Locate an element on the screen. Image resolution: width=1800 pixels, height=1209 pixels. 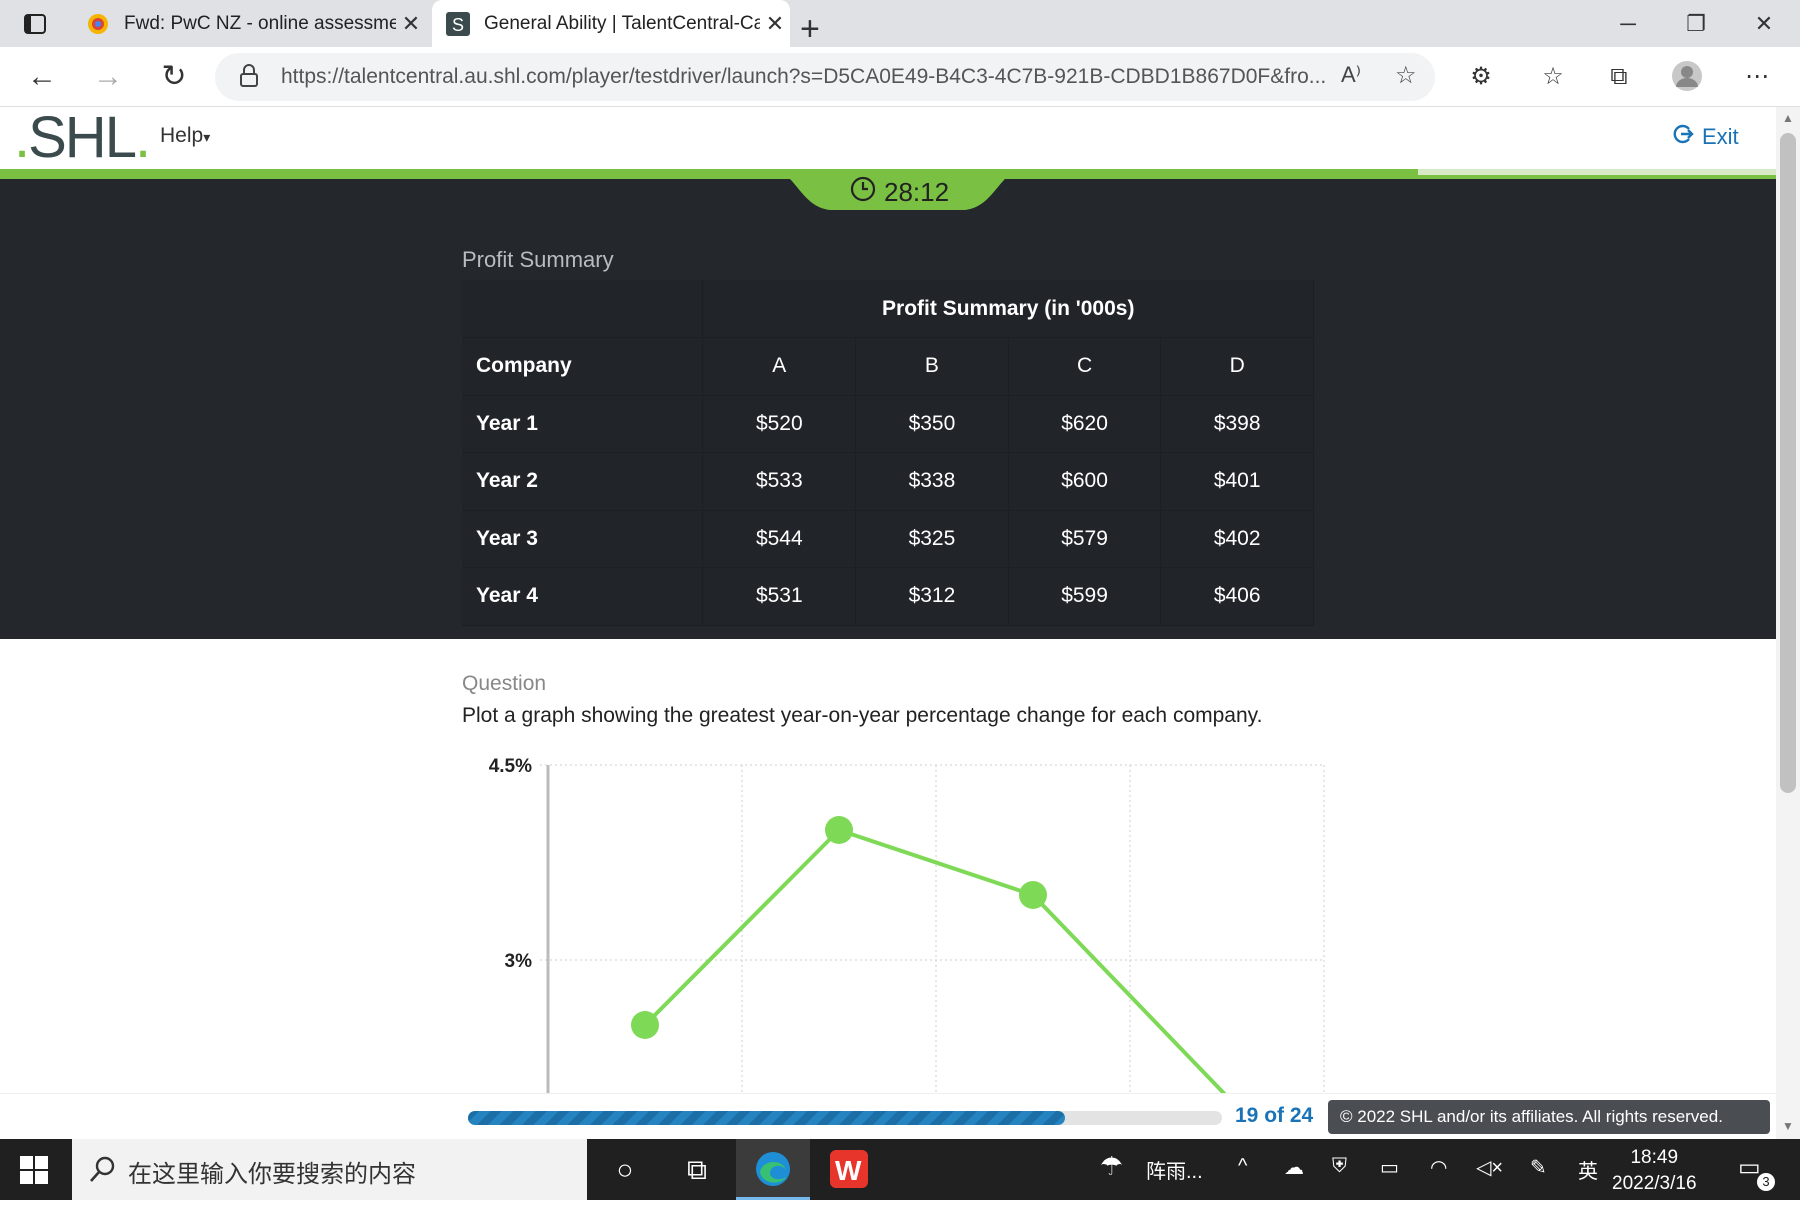
more-menu-icon: ⋯ is located at coordinates (1757, 77).